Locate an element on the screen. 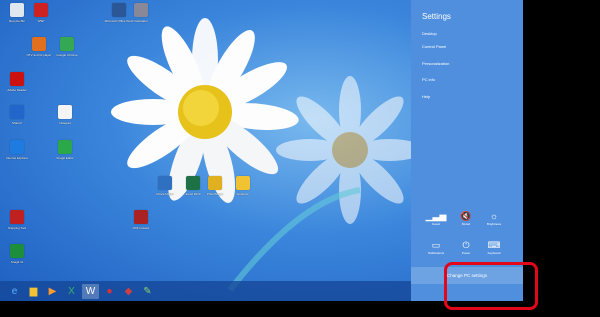  desktop-icon-label: PhotoScape is located at coordinates (215, 194).